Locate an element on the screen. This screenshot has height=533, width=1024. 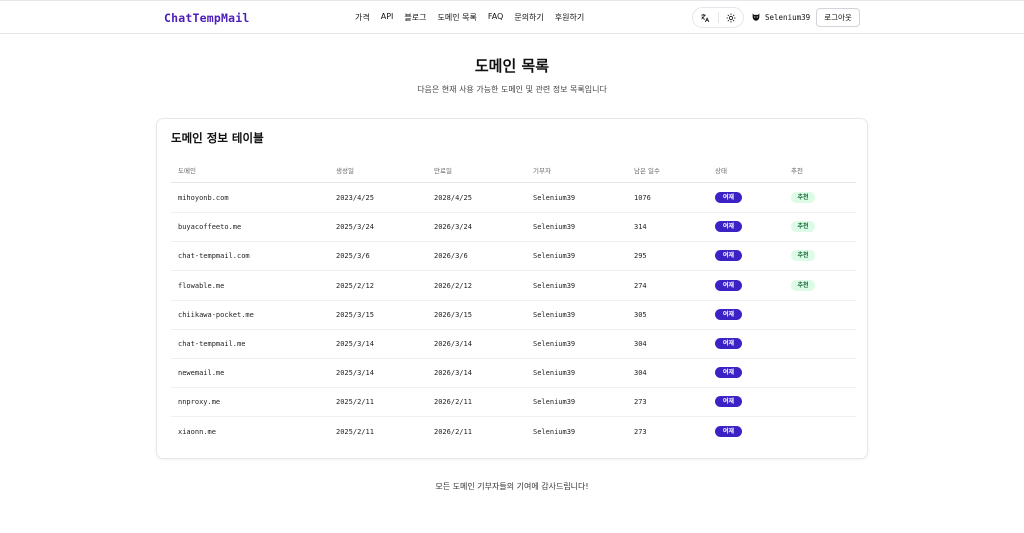
domain-cell: mihoyonb.com is located at coordinates (203, 198).